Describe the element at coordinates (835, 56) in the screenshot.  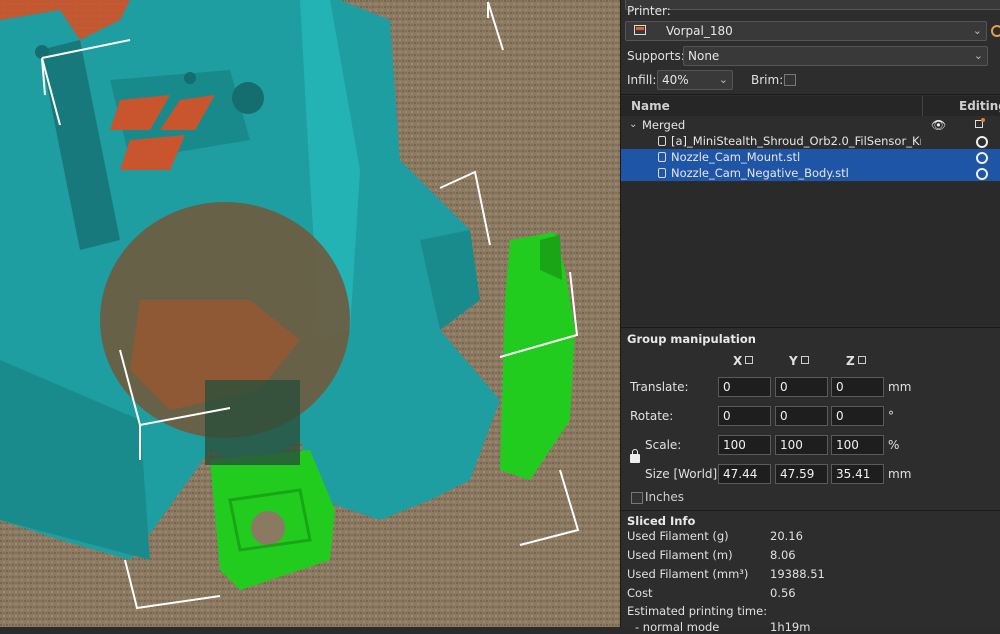
I see `supports-select: None ⌄` at that location.